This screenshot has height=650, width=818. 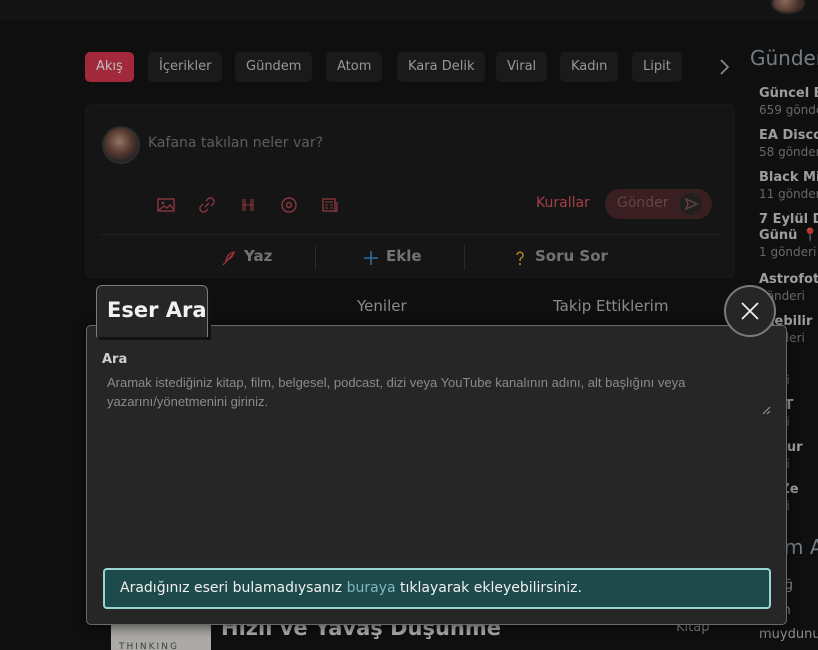 I want to click on resize-handle-icon, so click(x=766, y=407).